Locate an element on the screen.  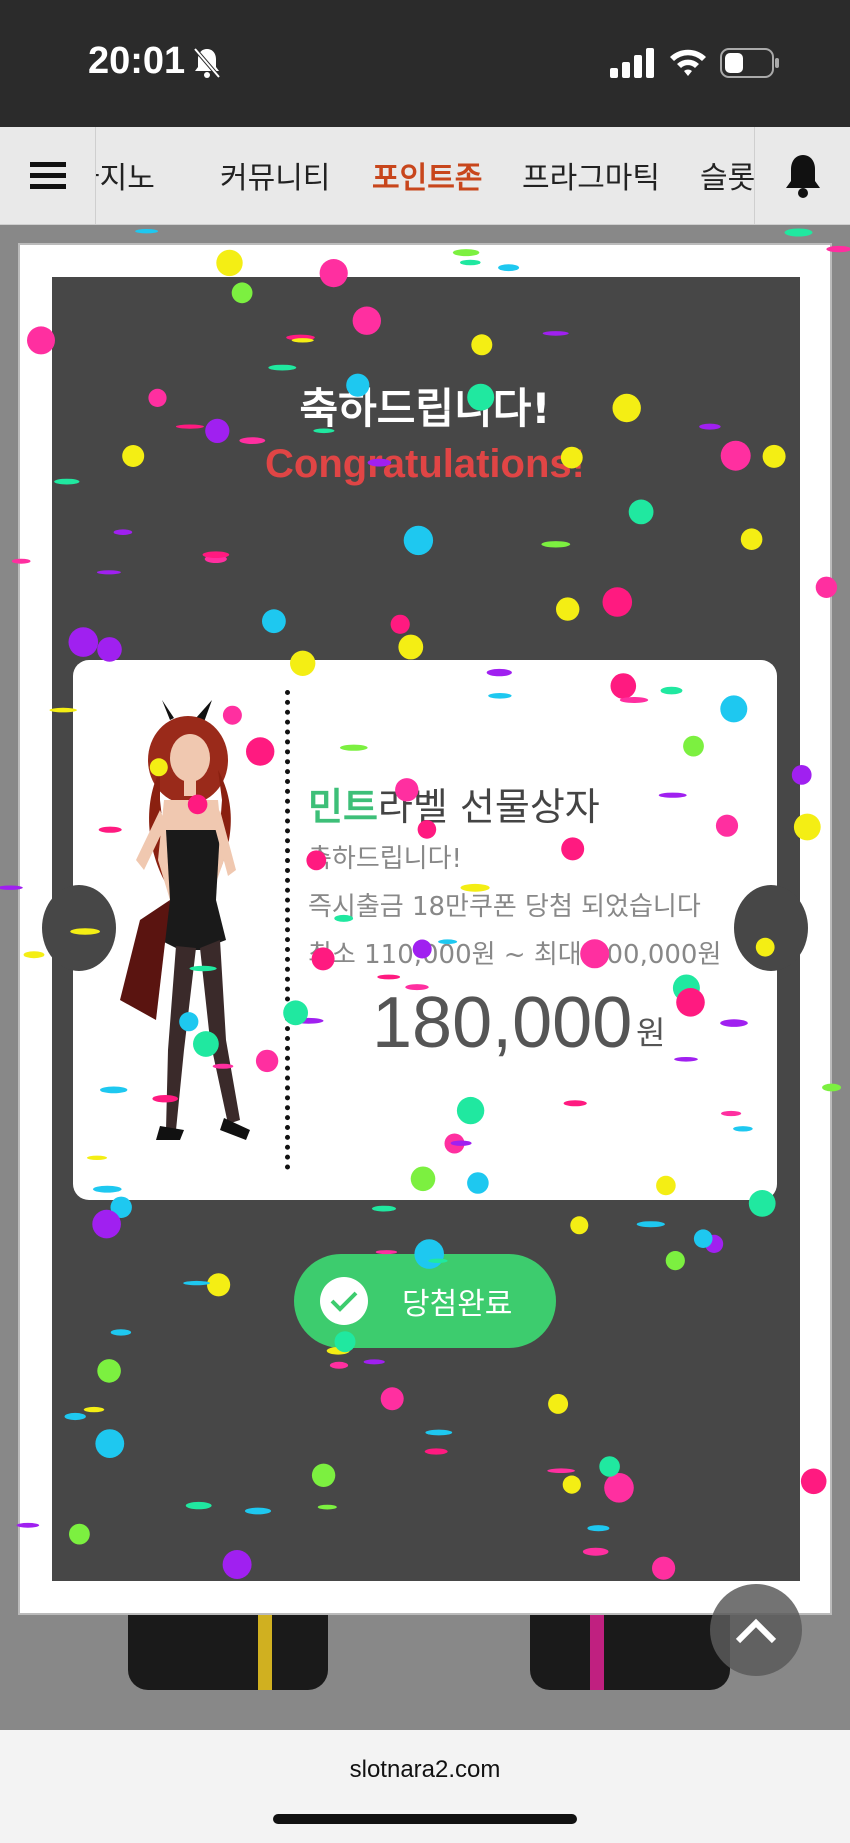
check-circle is located at coordinates (344, 1301).